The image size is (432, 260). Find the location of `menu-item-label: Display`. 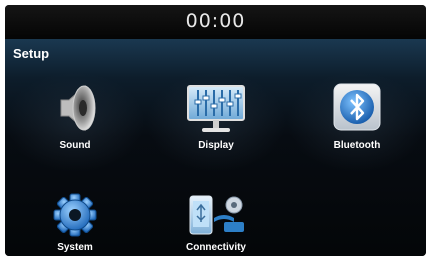

menu-item-label: Display is located at coordinates (216, 145).